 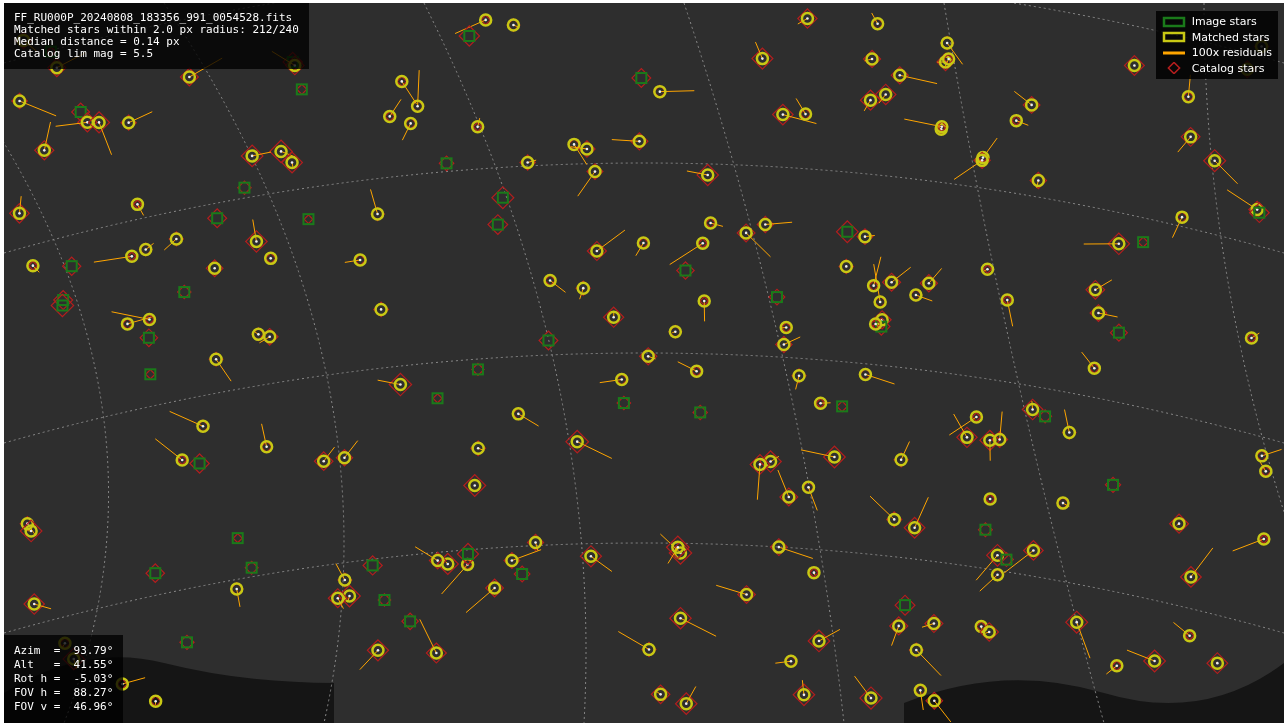 What do you see at coordinates (64, 693) in the screenshot?
I see `info-line: FOV h = 88.27°` at bounding box center [64, 693].